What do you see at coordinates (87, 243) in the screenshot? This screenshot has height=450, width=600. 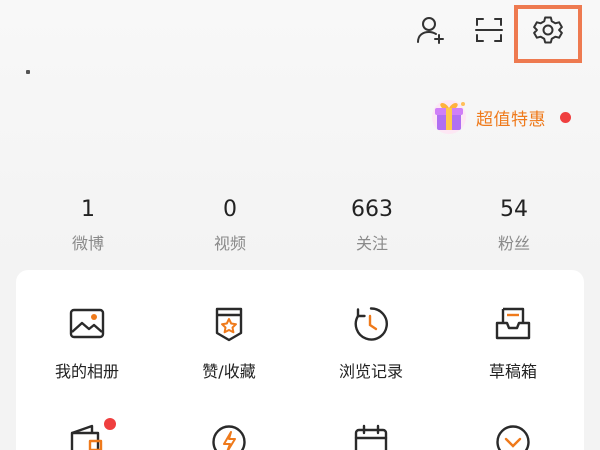 I see `stat-label: 微博` at bounding box center [87, 243].